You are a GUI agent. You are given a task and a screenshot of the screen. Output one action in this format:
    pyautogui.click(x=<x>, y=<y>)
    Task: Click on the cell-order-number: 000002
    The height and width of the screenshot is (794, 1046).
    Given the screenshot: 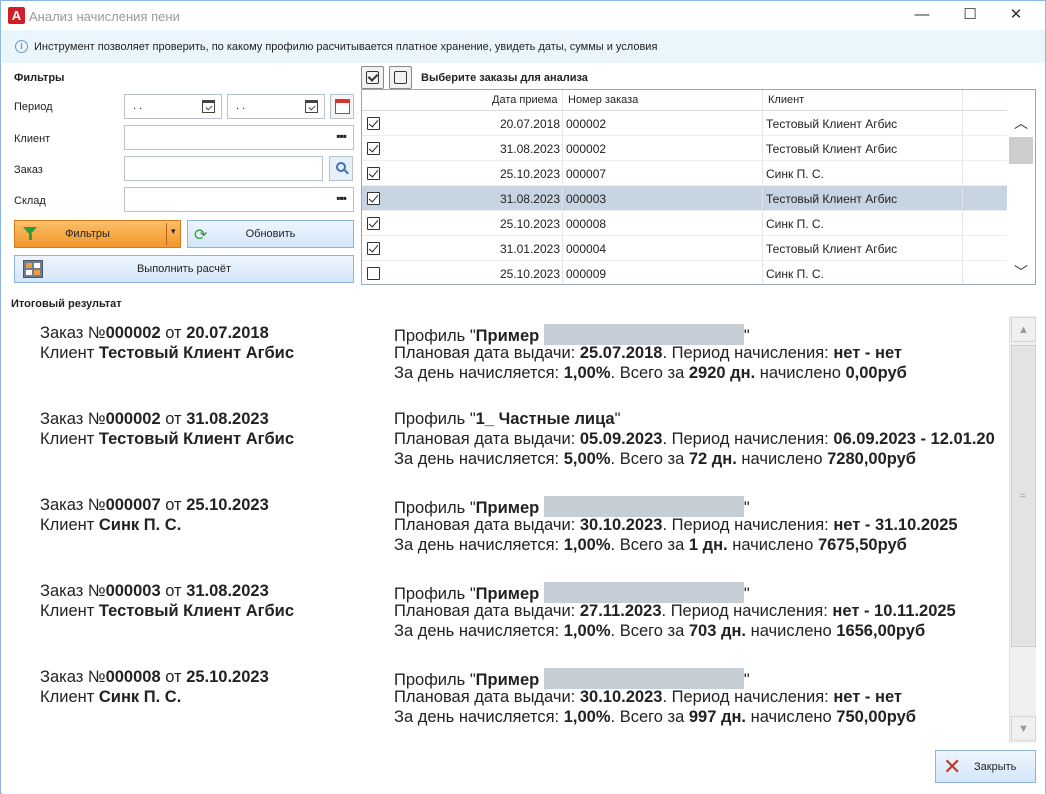 What is the action you would take?
    pyautogui.click(x=586, y=124)
    